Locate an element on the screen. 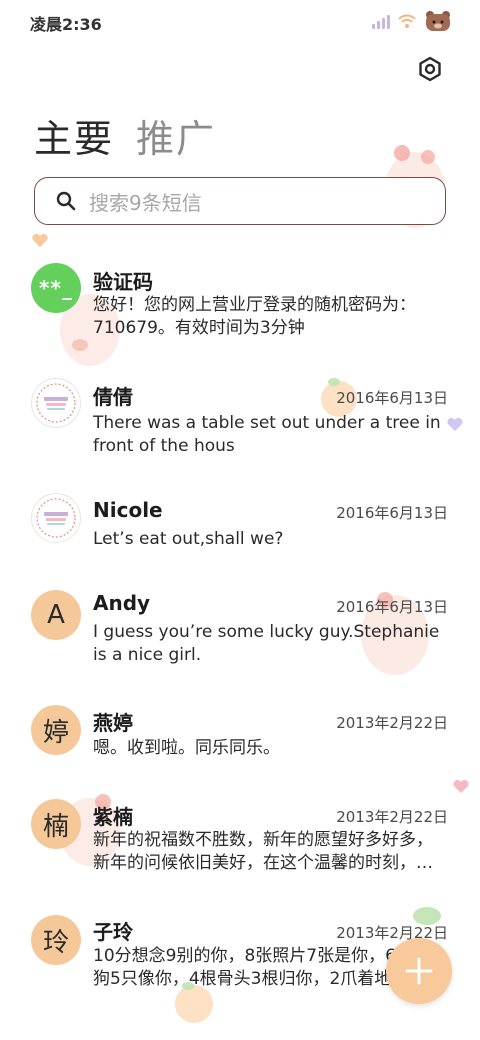 Image resolution: width=480 pixels, height=1040 pixels. avatar: 楠 is located at coordinates (56, 824).